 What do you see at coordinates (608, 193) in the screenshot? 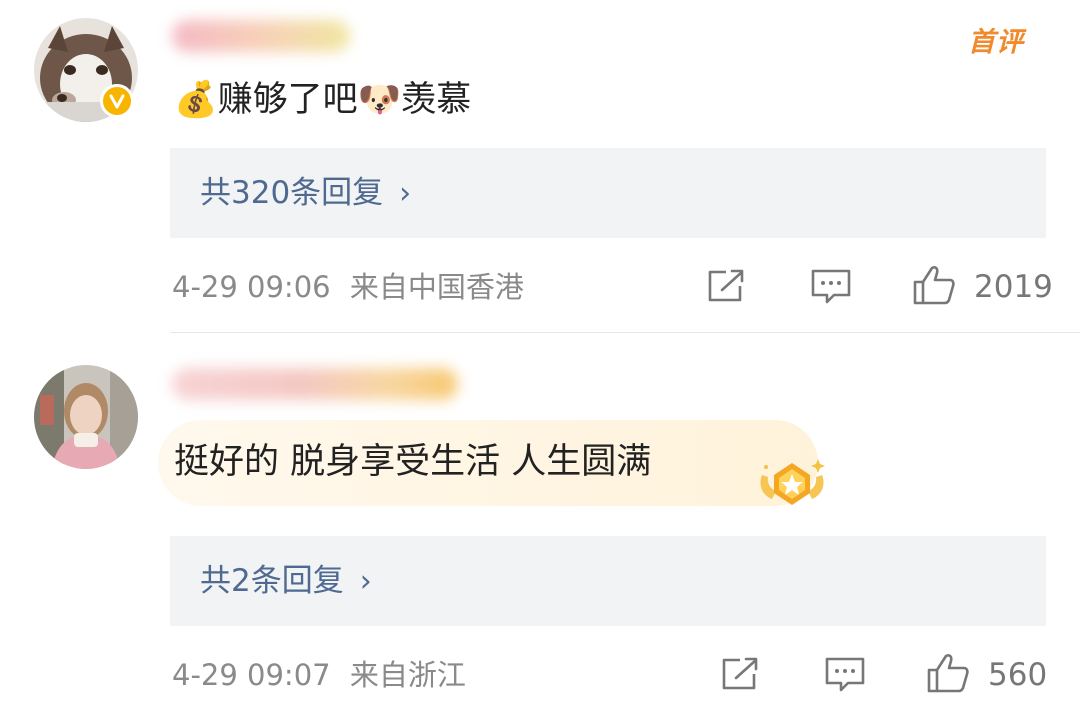
I see `reply-box: 共320条回复 ›` at bounding box center [608, 193].